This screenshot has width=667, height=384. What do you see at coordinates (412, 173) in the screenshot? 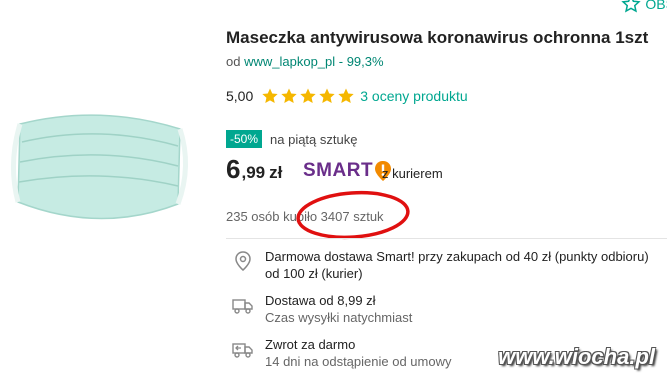
I see `courier-text: z kurierem` at bounding box center [412, 173].